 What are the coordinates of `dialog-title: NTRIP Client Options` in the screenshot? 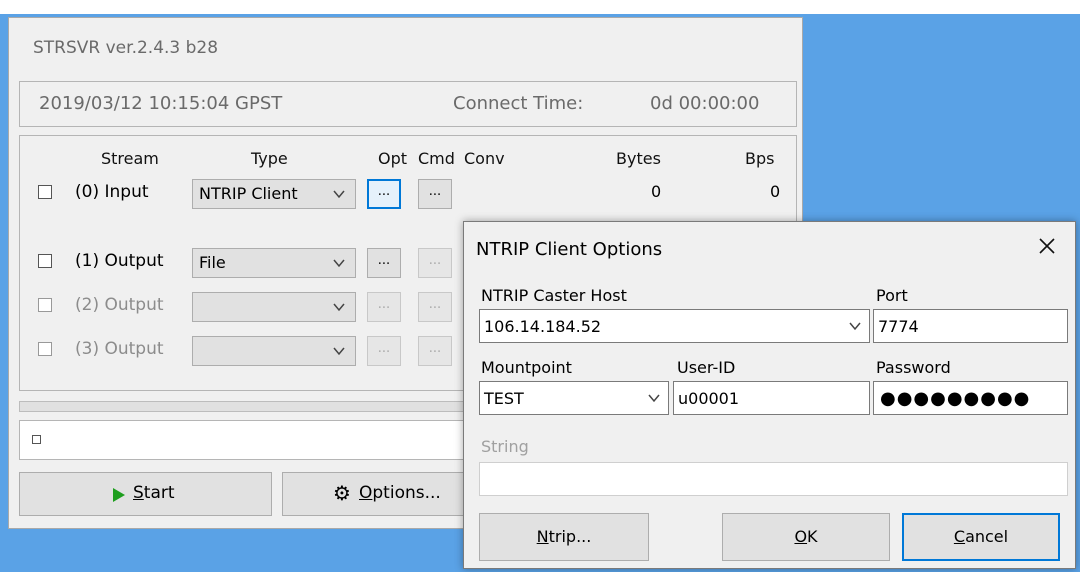 It's located at (569, 249).